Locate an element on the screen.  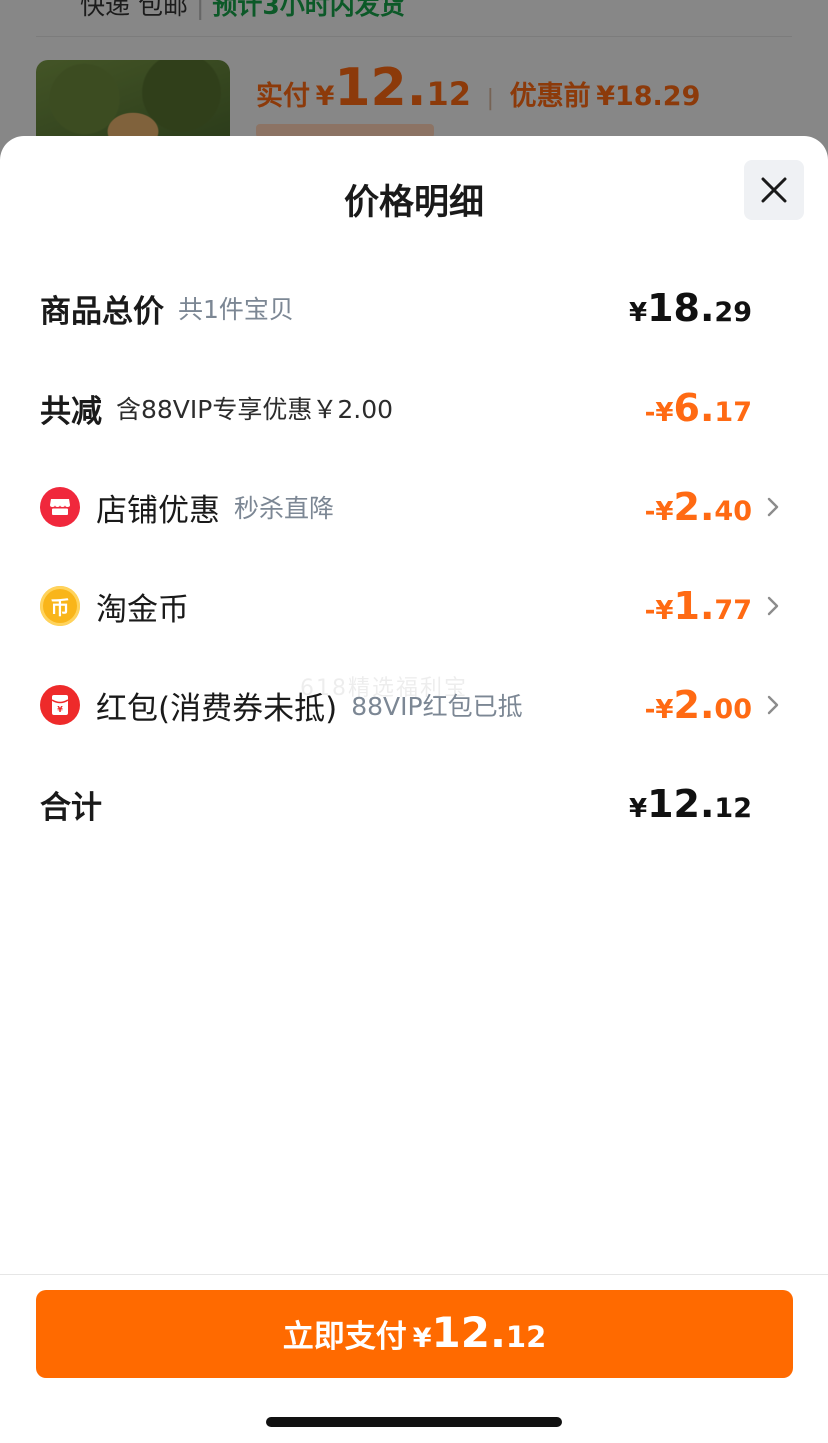
row-red-packet: ¥ 红包(消费券未抵) 88VIP红包已抵 -¥ 2. 00 is located at coordinates (410, 705).